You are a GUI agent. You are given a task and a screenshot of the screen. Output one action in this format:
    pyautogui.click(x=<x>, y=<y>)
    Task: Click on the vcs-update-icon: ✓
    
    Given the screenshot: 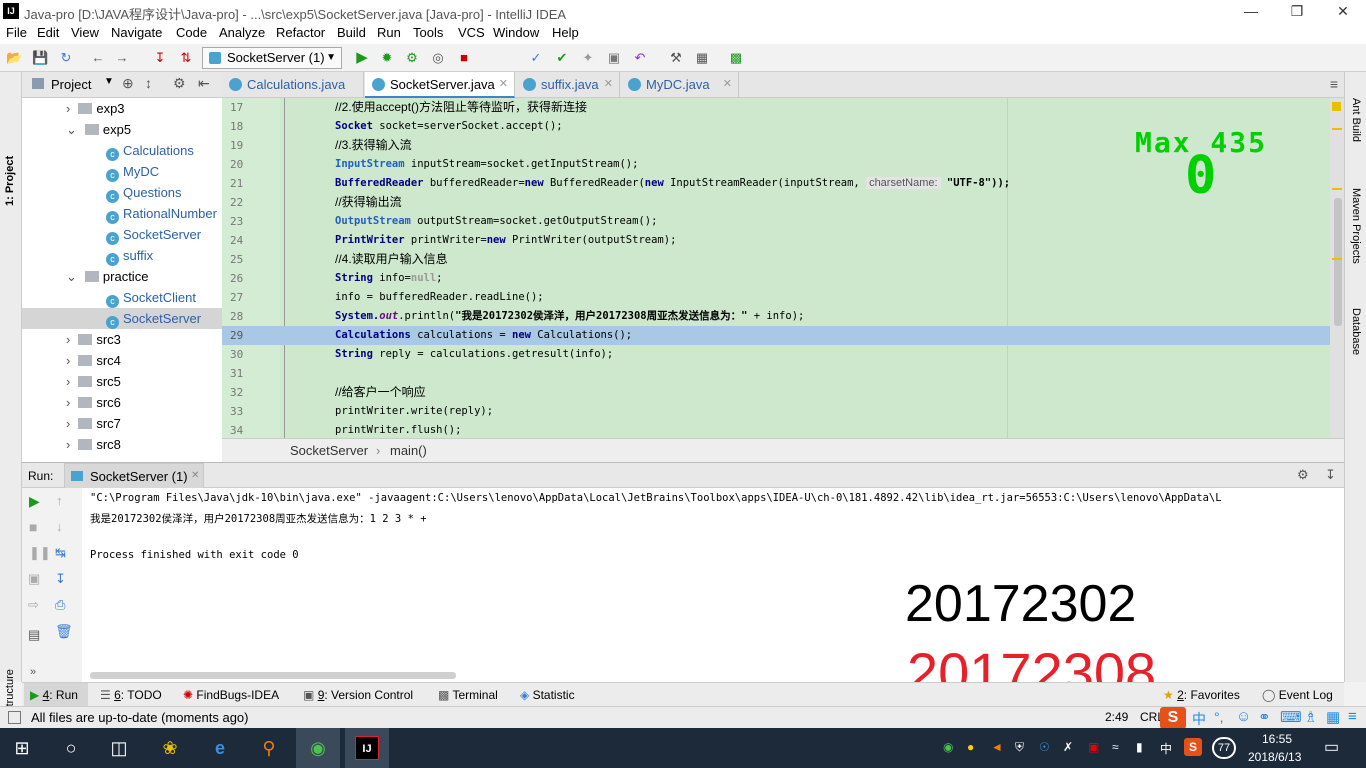 What is the action you would take?
    pyautogui.click(x=536, y=58)
    